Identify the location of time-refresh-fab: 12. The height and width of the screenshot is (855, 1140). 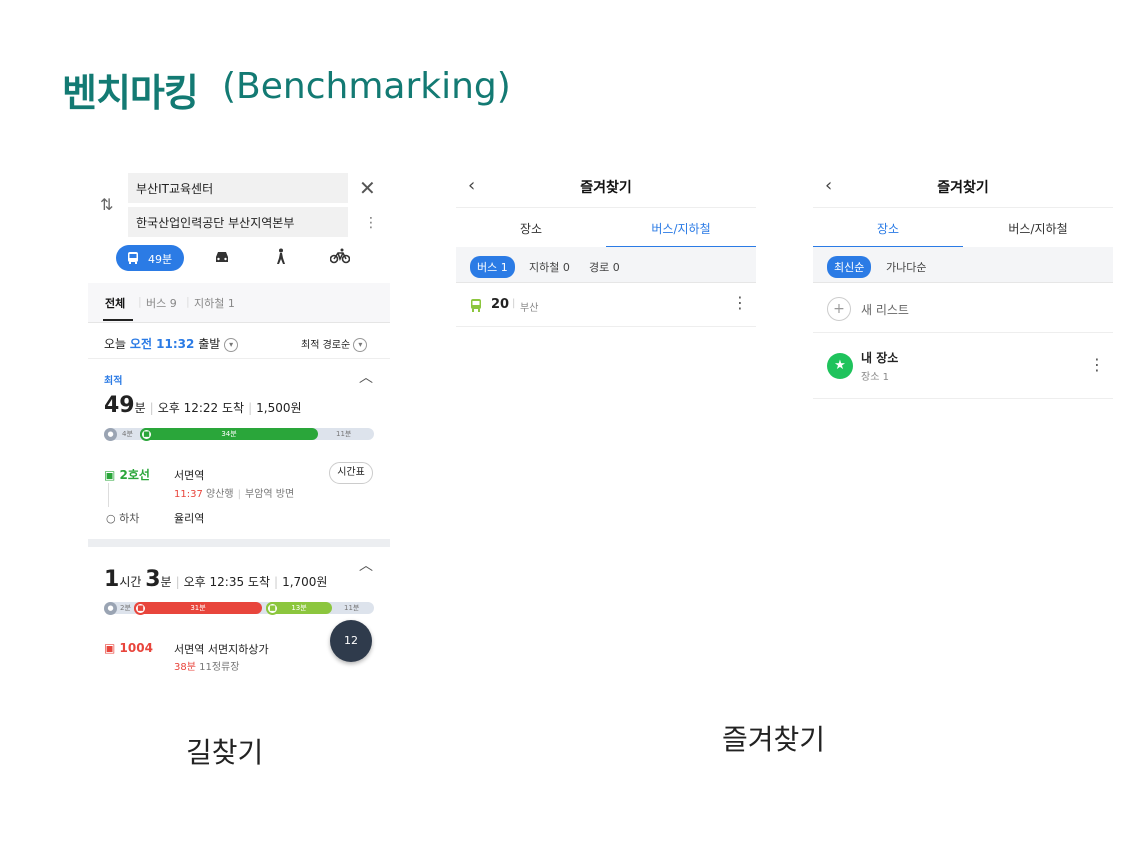
(351, 641).